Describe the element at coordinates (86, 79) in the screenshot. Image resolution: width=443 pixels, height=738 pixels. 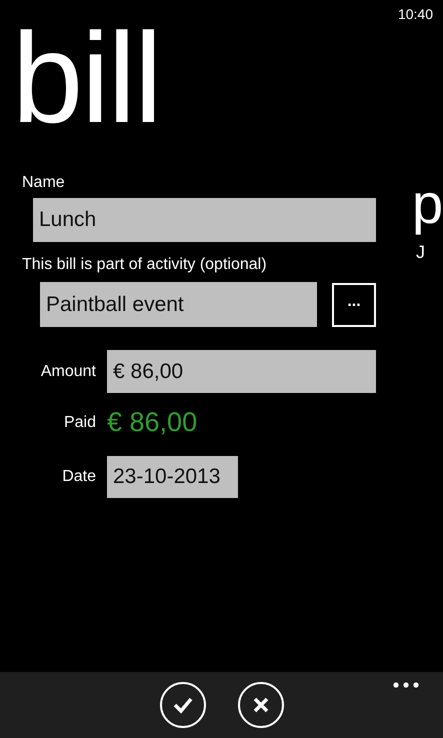
I see `page-title: bill` at that location.